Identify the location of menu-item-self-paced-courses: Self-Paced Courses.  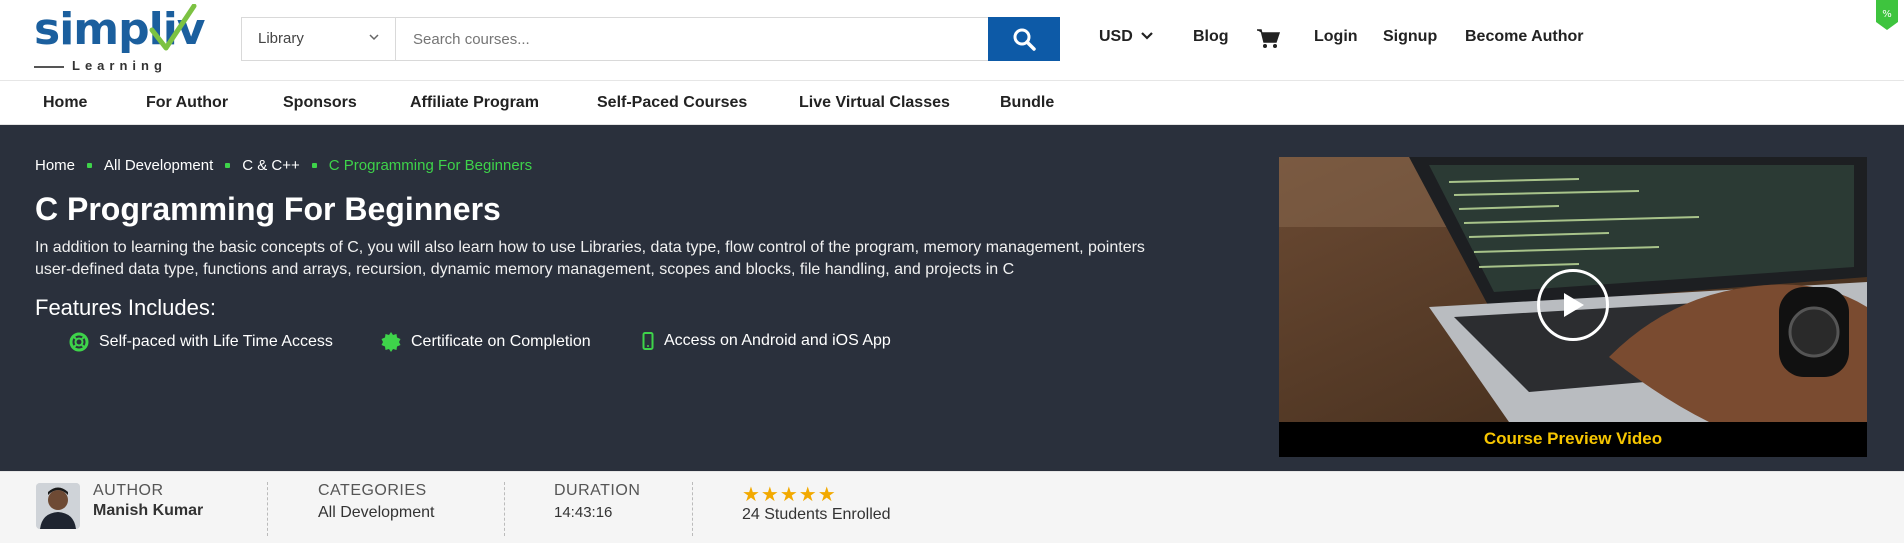
(672, 103).